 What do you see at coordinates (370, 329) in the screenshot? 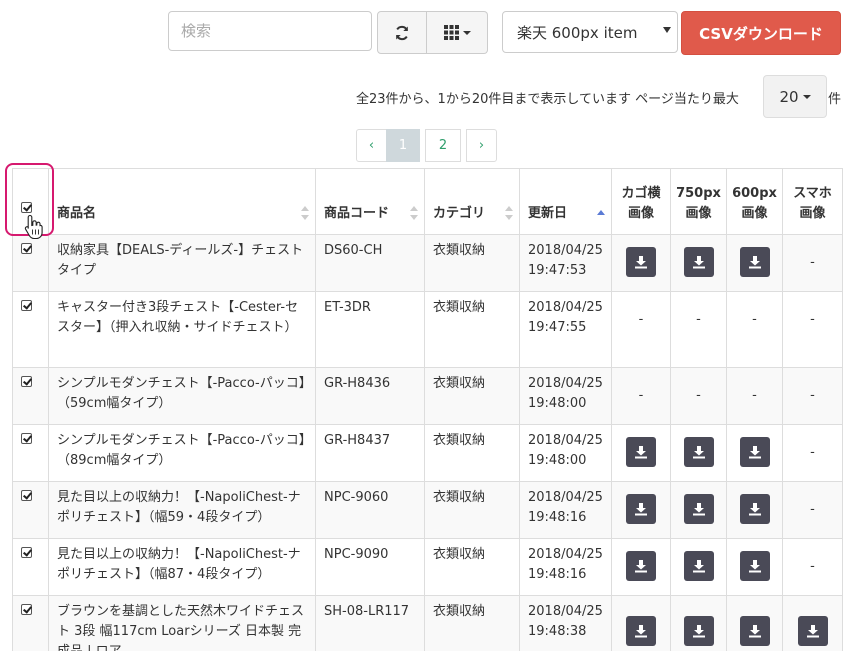
I see `product-code: ET-3DR` at bounding box center [370, 329].